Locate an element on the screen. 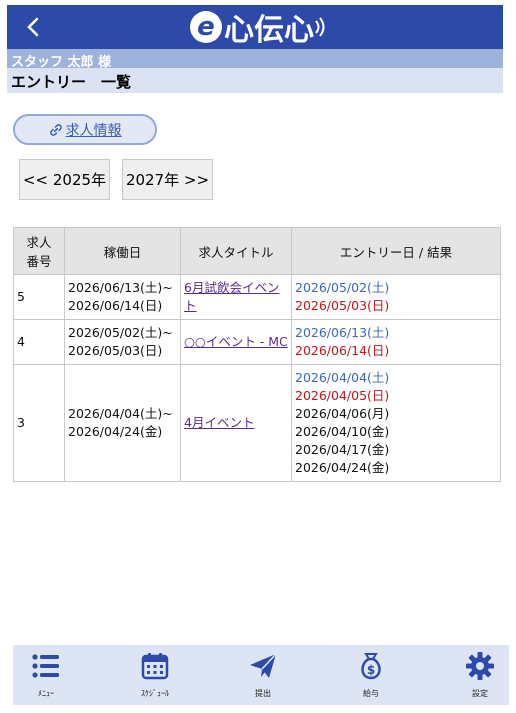  entry-date: 2026/05/03(日) is located at coordinates (342, 305).